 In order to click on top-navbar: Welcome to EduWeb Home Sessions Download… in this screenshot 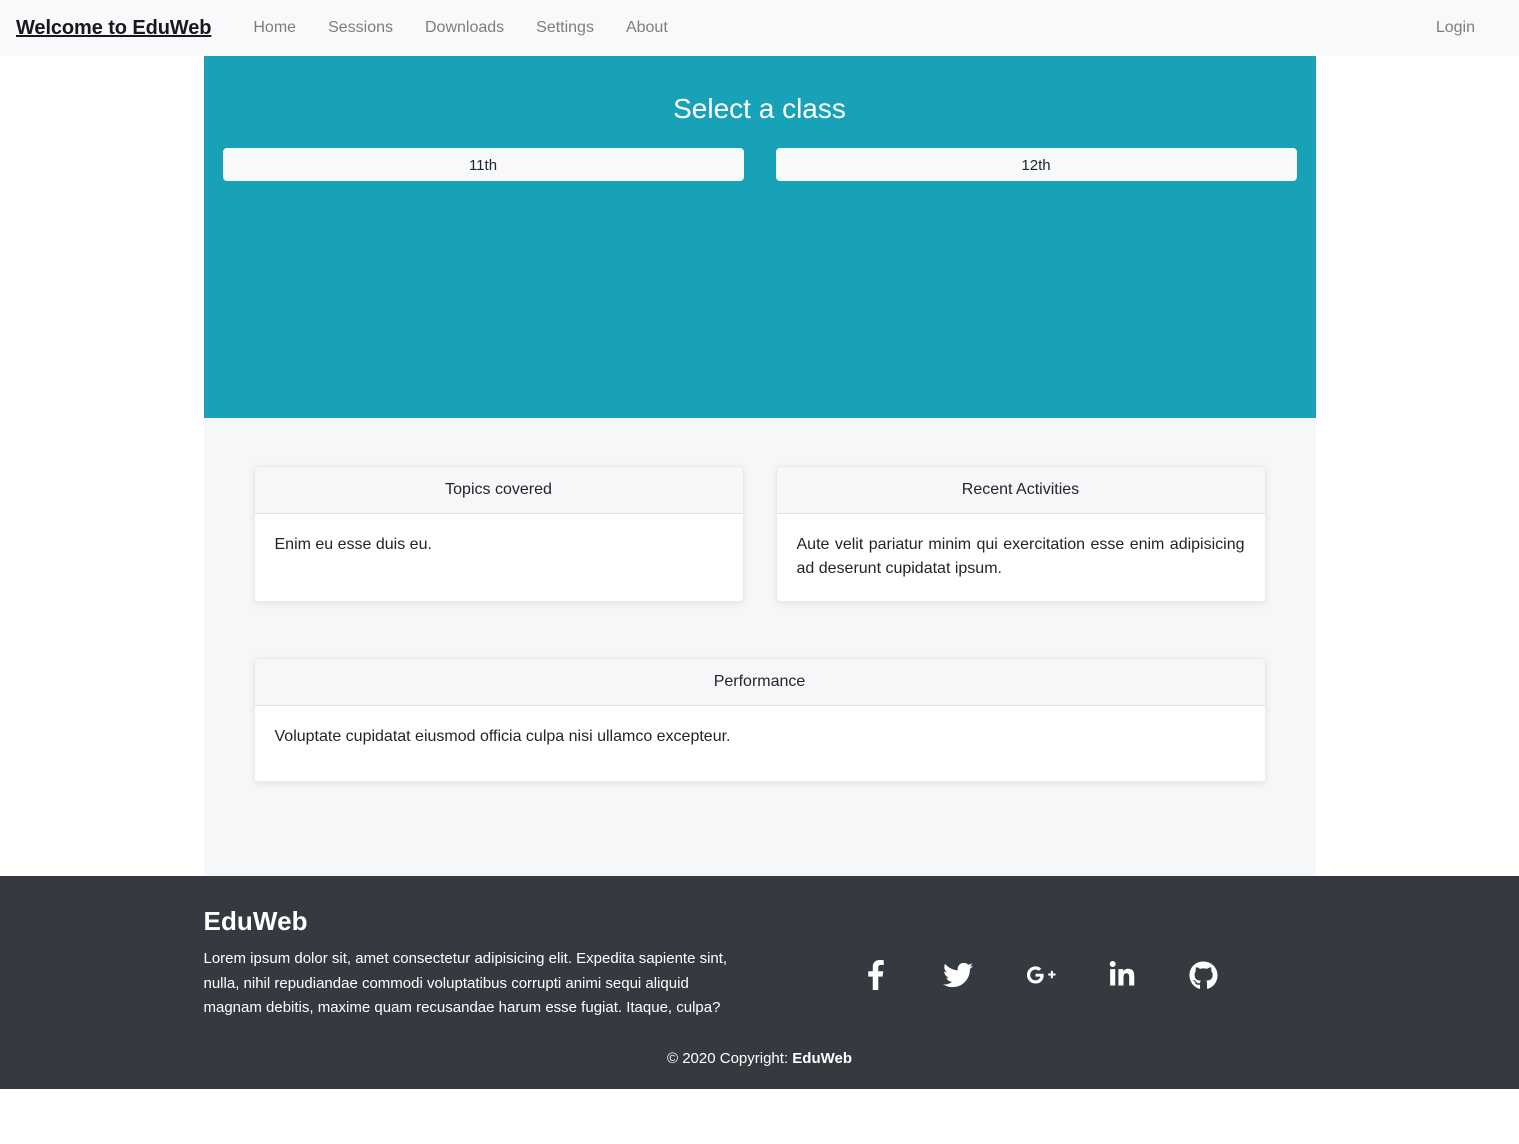, I will do `click(759, 28)`.